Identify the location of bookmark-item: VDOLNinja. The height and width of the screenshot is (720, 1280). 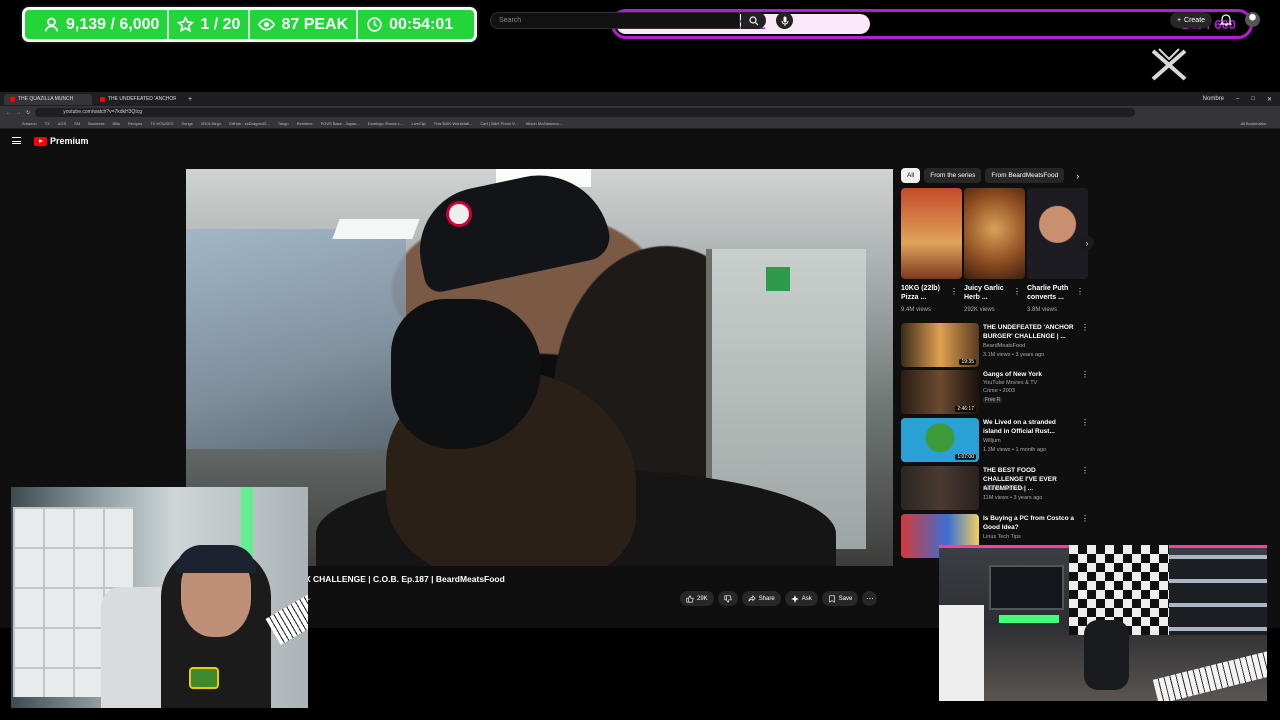
(211, 123).